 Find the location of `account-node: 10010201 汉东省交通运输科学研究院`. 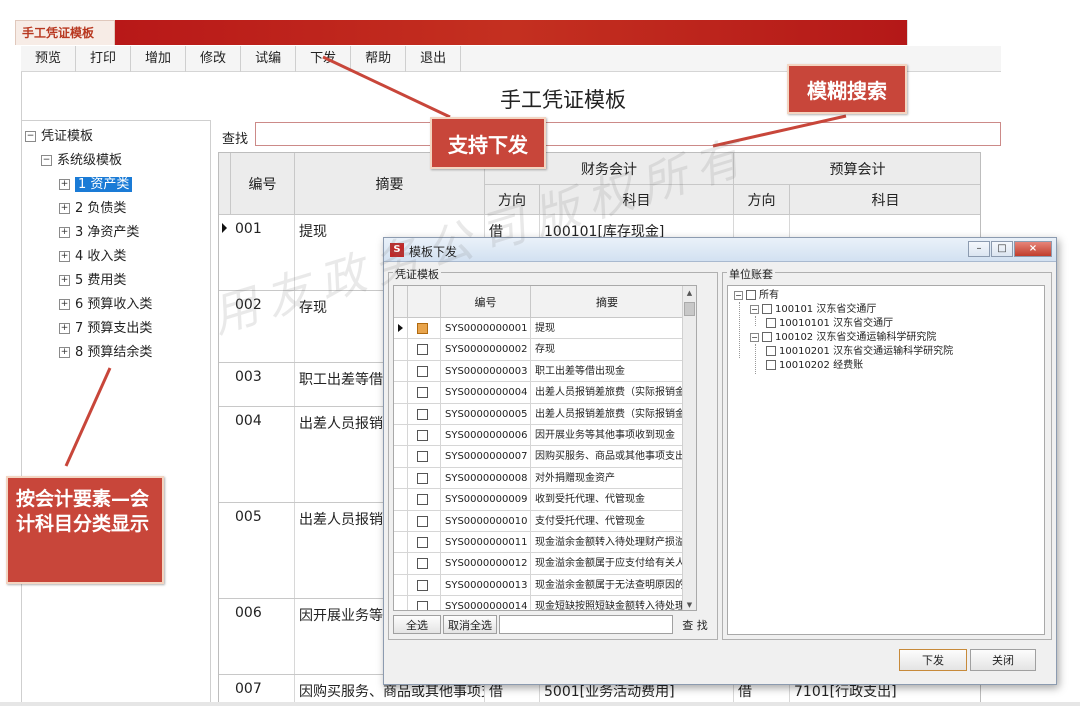

account-node: 10010201 汉东省交通运输科学研究院 is located at coordinates (859, 352).